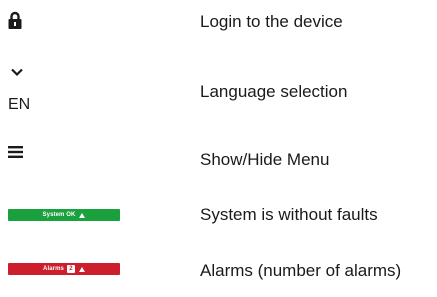  Describe the element at coordinates (271, 21) in the screenshot. I see `login-description: Login to the device` at that location.